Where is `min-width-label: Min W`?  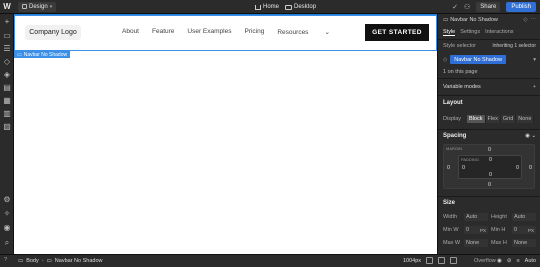 min-width-label: Min W is located at coordinates (451, 230).